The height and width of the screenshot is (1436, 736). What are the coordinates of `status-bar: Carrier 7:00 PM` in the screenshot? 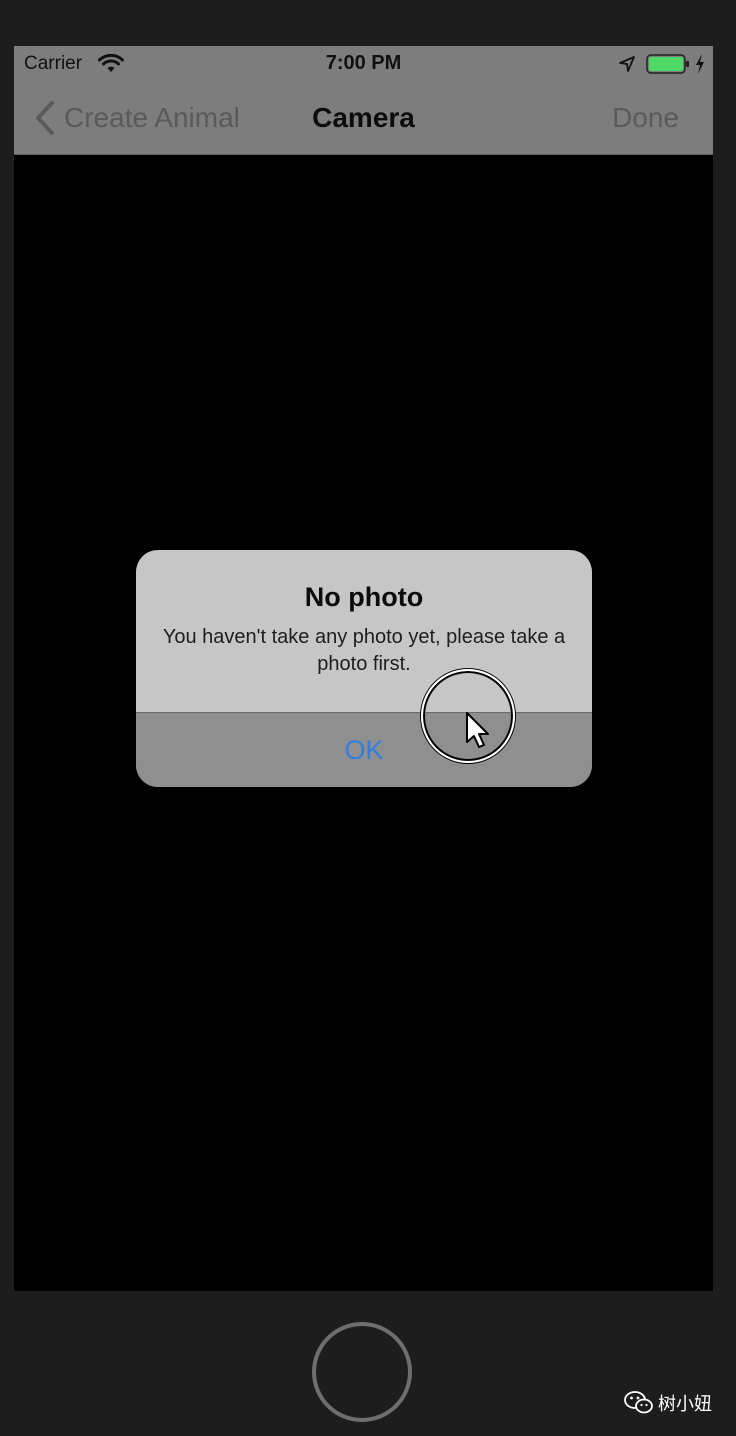 It's located at (363, 64).